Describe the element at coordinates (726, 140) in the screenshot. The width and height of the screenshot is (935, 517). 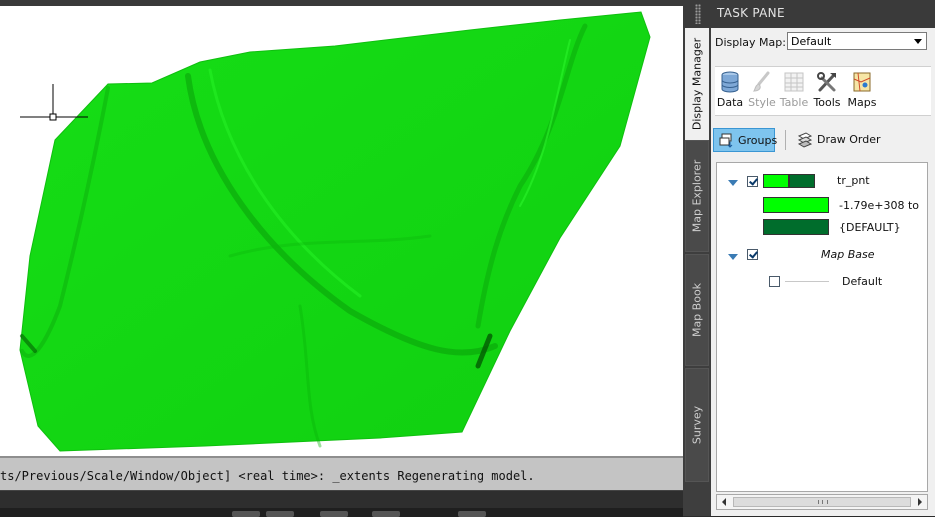
I see `groups-icon` at that location.